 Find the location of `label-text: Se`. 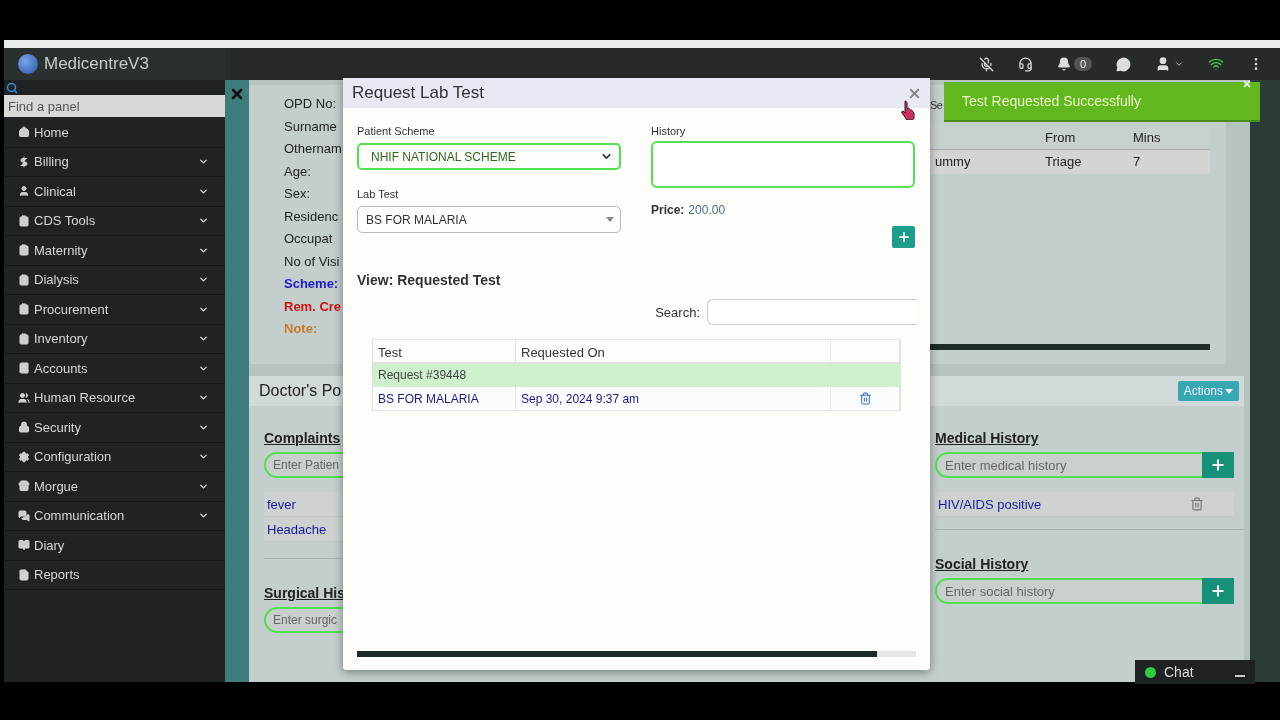

label-text: Se is located at coordinates (936, 106).